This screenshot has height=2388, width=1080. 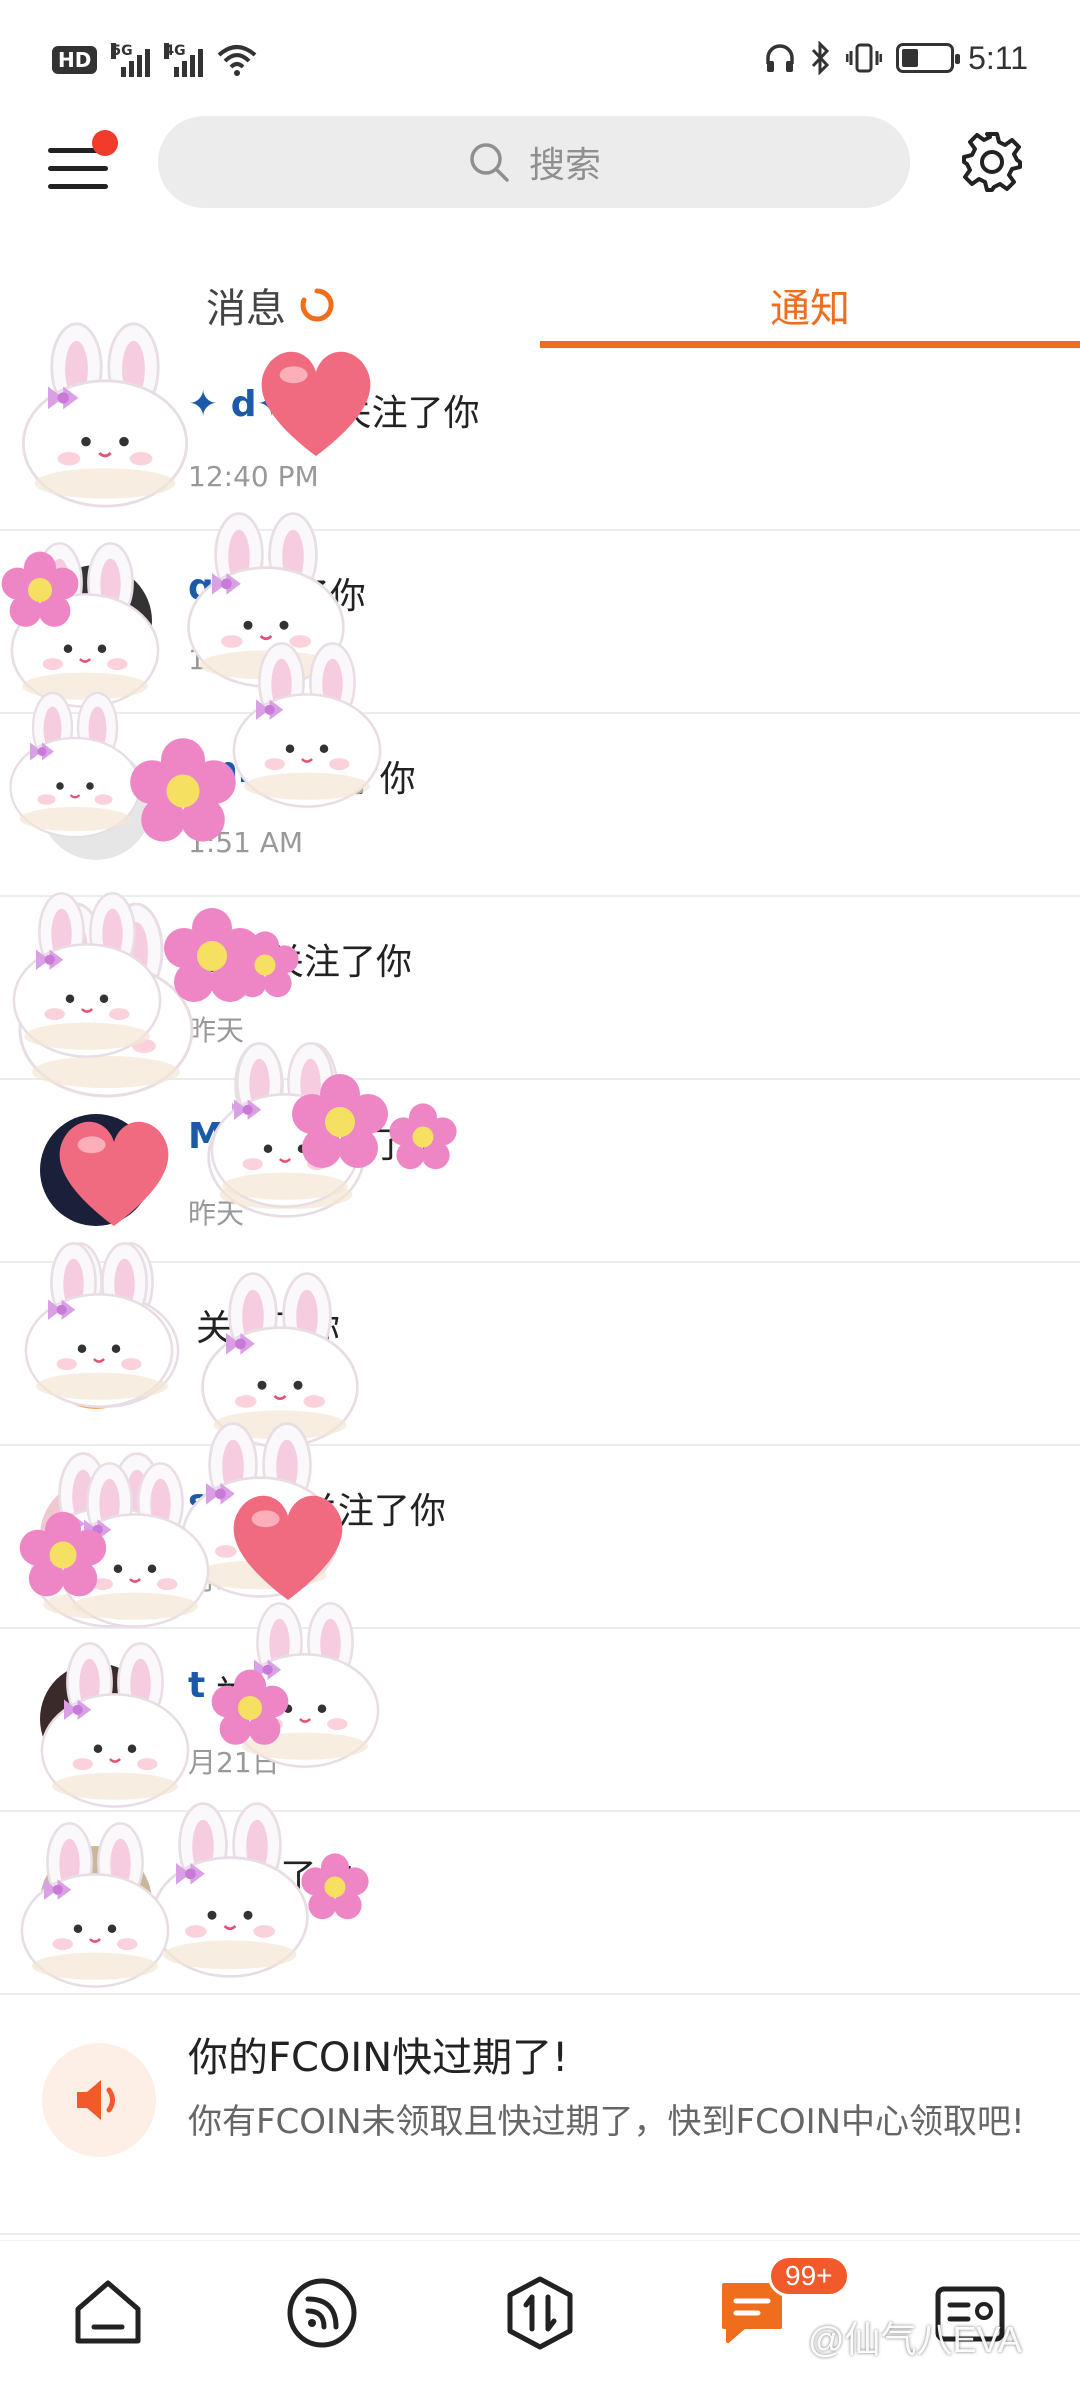 I want to click on network-label-4g: 4G, so click(x=175, y=51).